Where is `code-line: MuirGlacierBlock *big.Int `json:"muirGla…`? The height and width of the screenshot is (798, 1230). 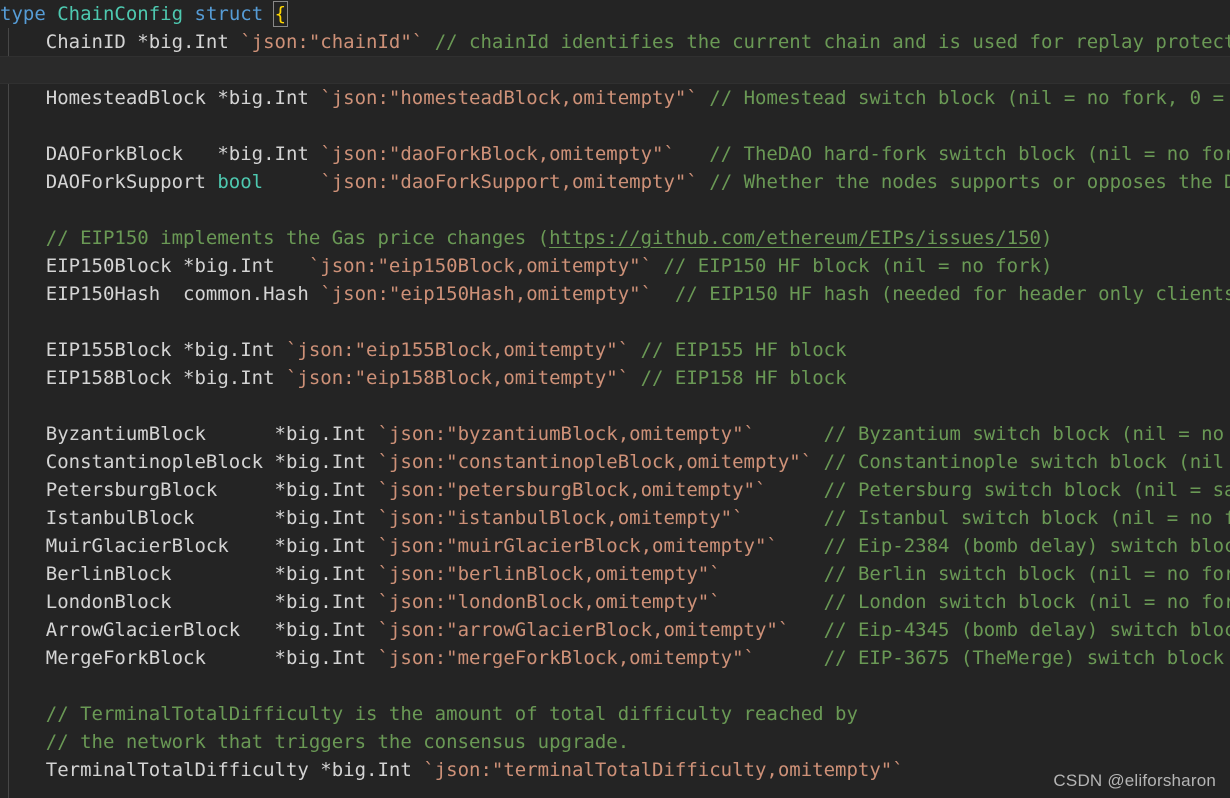 code-line: MuirGlacierBlock *big.Int `json:"muirGla… is located at coordinates (615, 546).